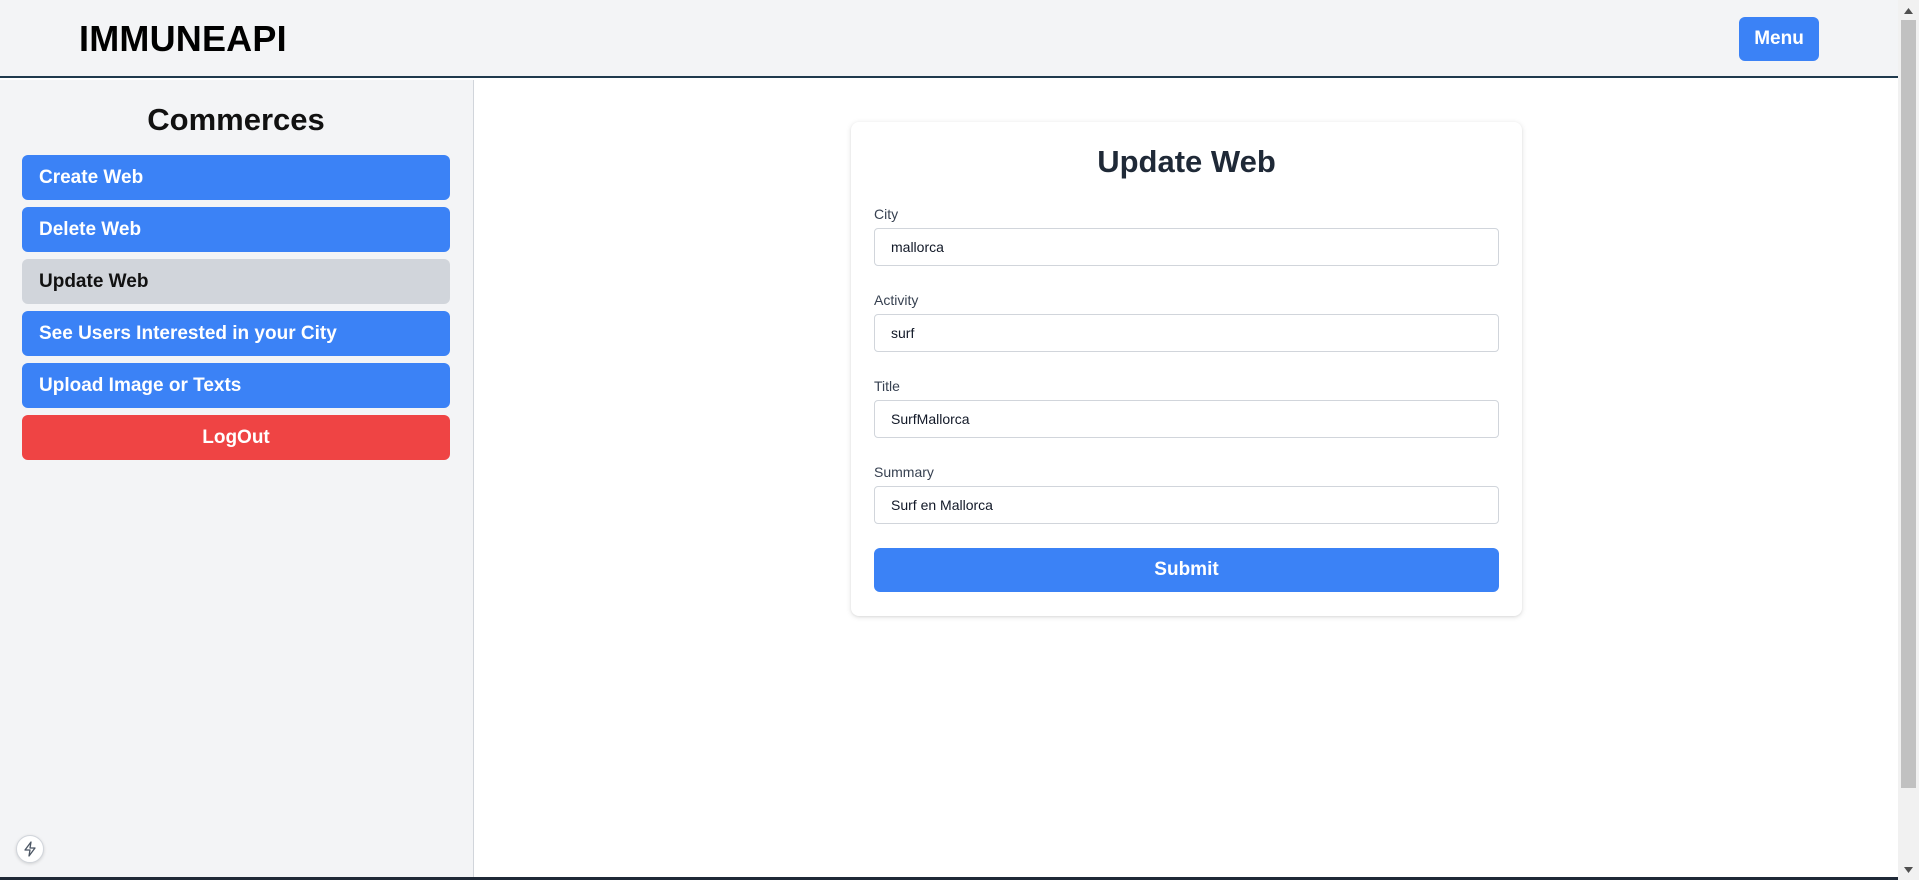 The image size is (1919, 880). Describe the element at coordinates (91, 177) in the screenshot. I see `sidebar-item-label: Create Web` at that location.